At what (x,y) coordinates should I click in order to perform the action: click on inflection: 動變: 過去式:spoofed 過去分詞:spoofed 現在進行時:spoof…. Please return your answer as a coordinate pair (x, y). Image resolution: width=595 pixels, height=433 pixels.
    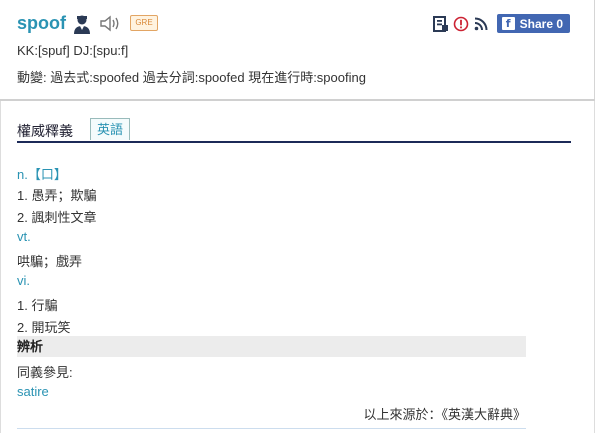
    Looking at the image, I should click on (191, 77).